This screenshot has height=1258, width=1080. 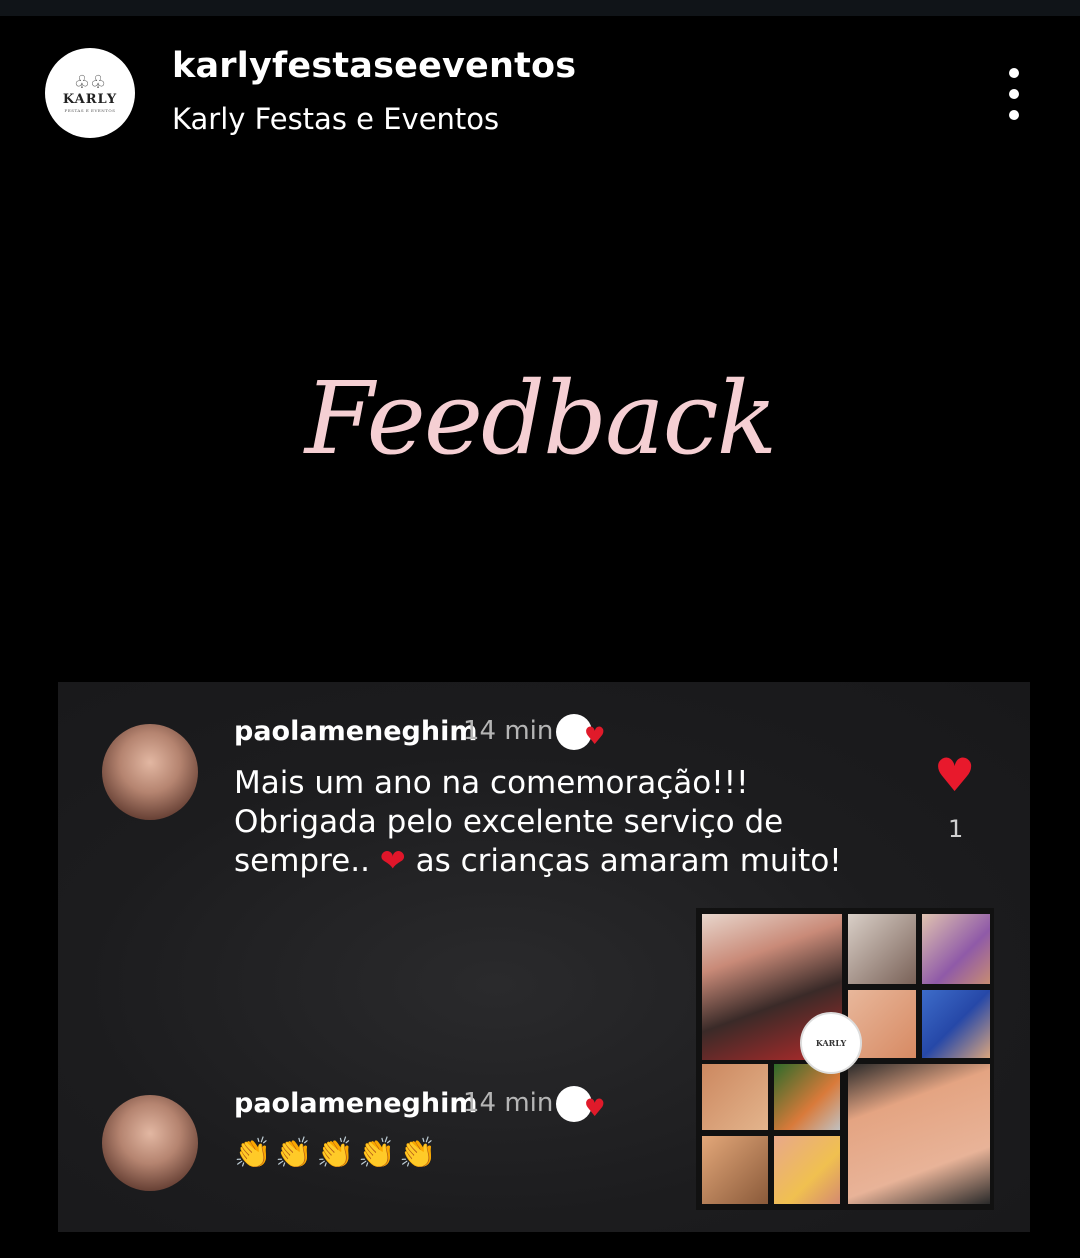 I want to click on comment-fragment: sempre.., so click(x=307, y=861).